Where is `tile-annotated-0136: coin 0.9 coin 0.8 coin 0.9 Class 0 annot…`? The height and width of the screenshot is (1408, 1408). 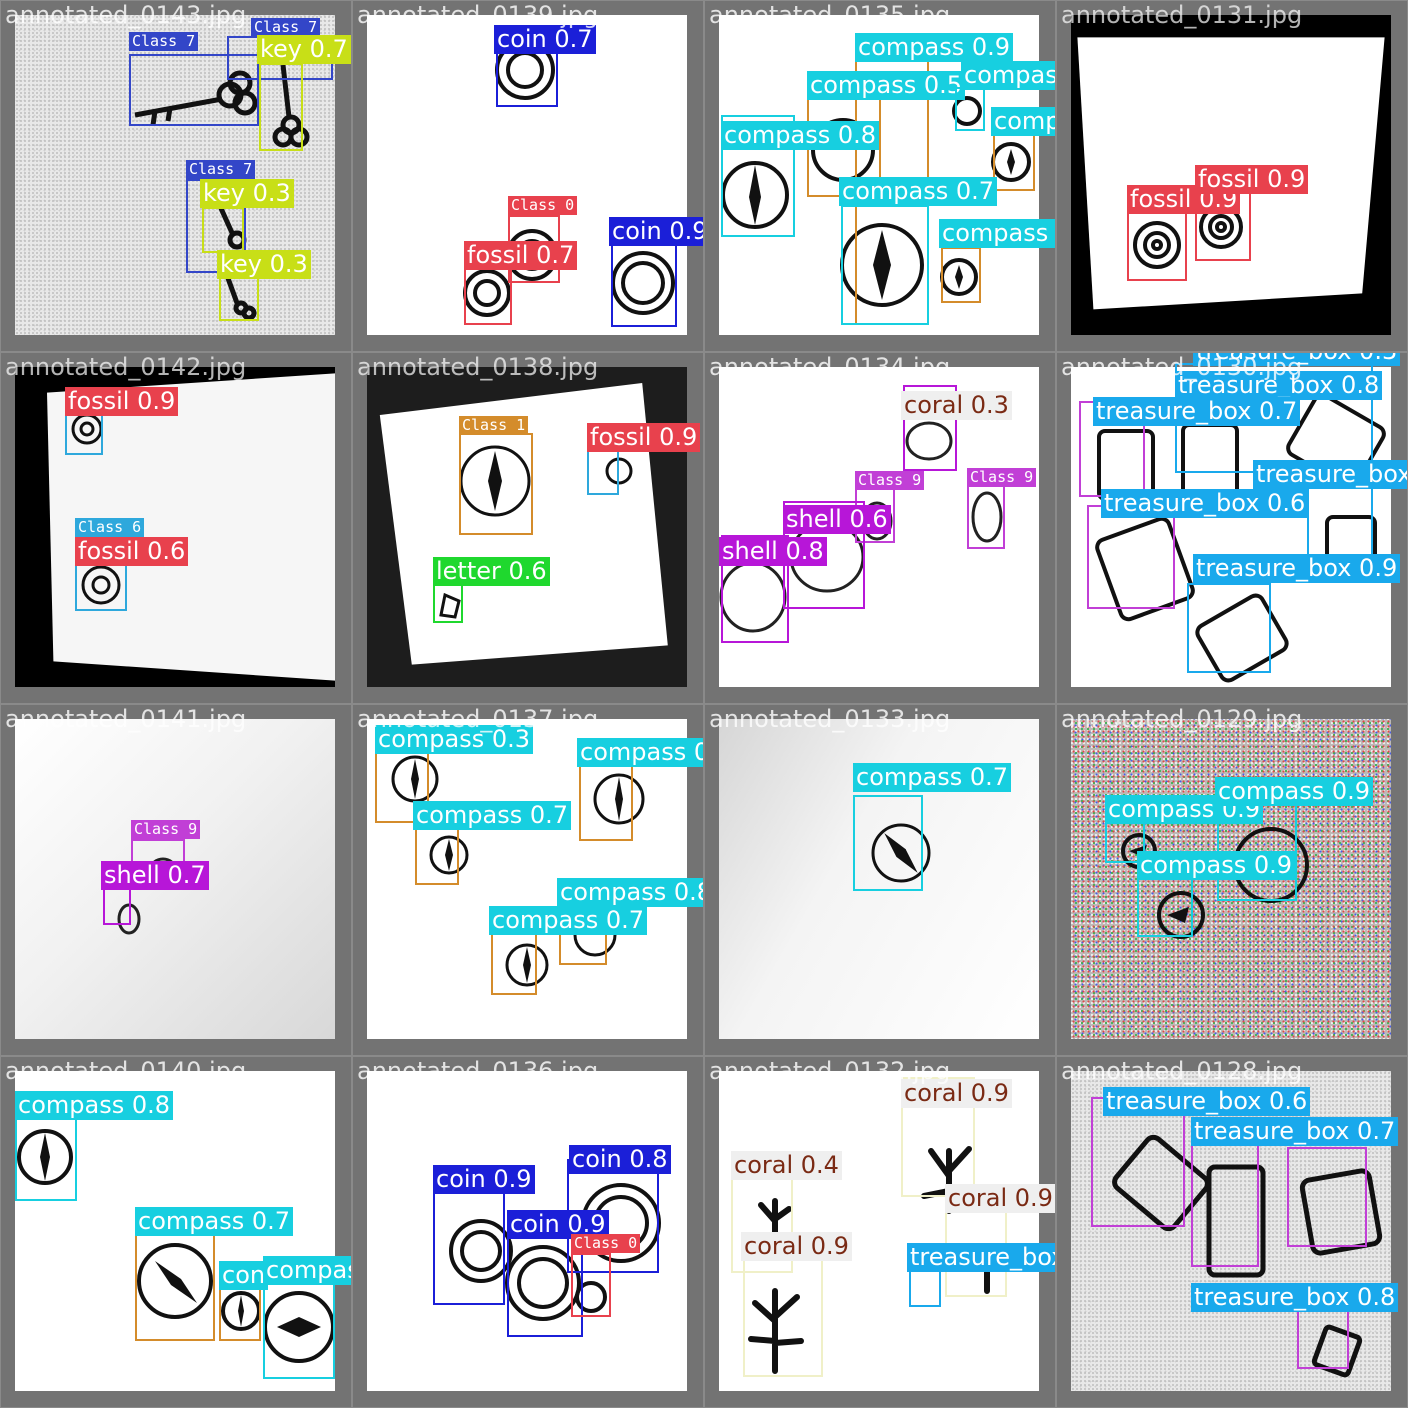
tile-annotated-0136: coin 0.9 coin 0.8 coin 0.9 Class 0 annot… is located at coordinates (528, 1232).